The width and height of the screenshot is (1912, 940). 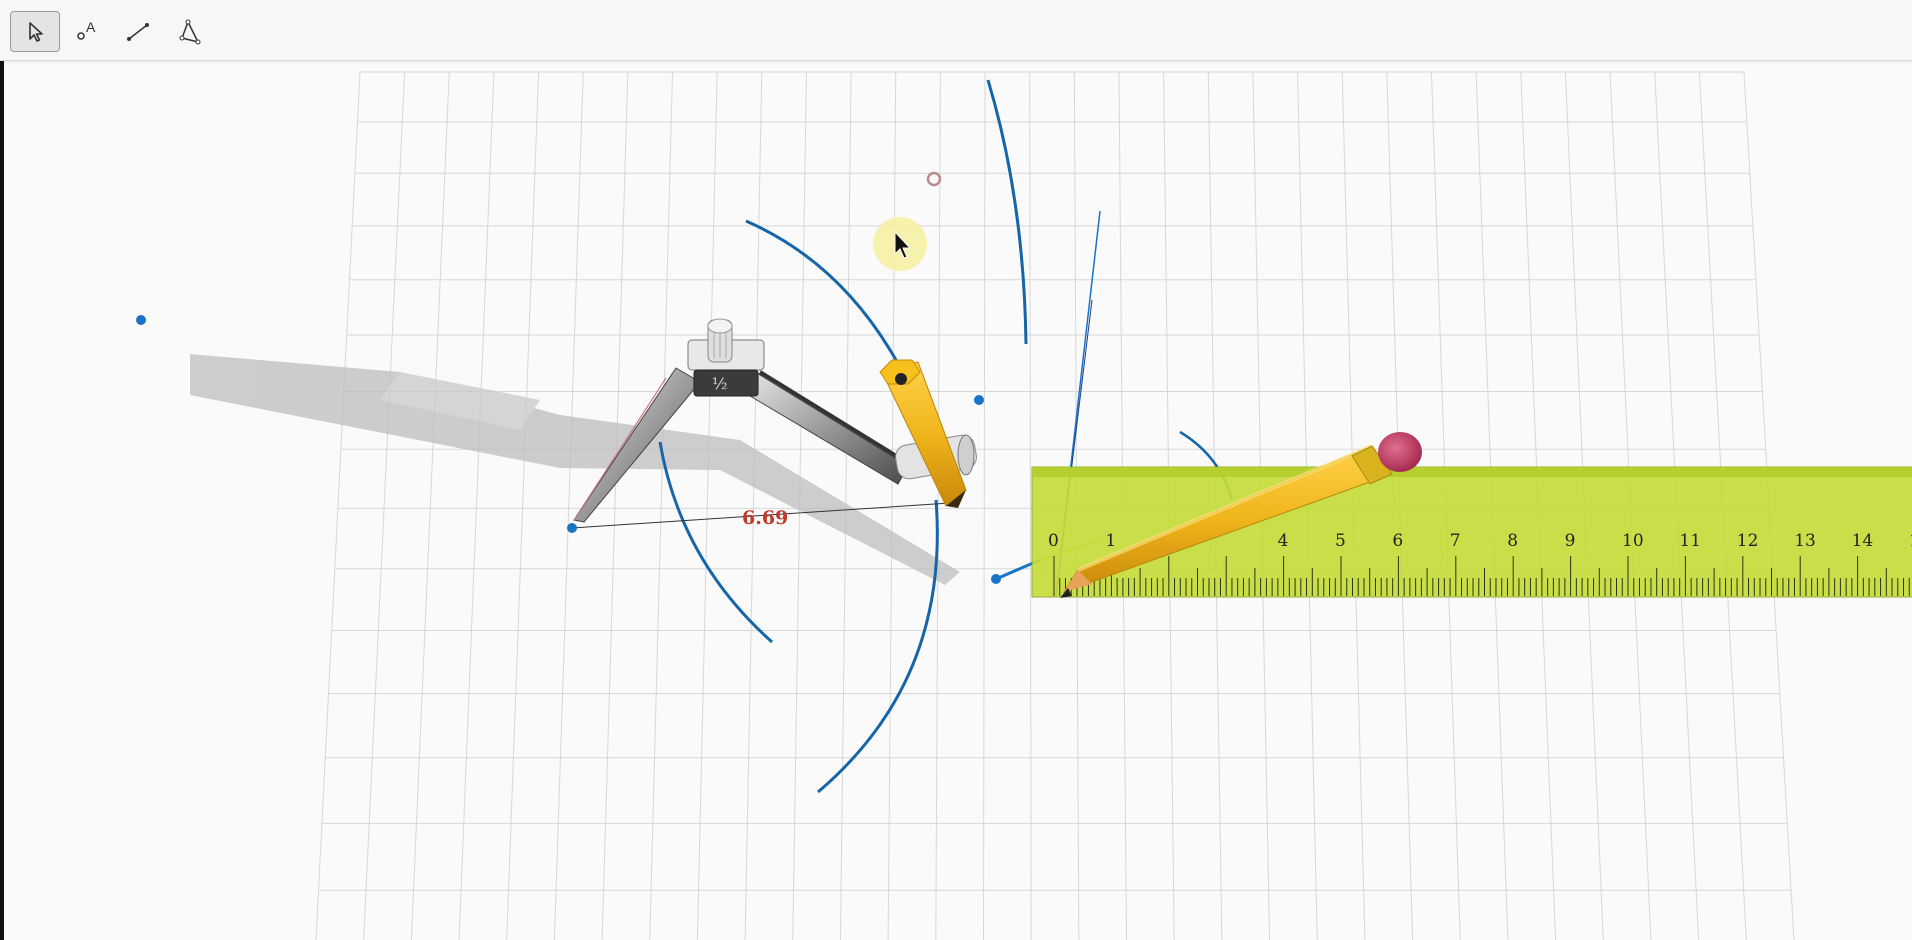 I want to click on ruler-number: 1, so click(x=1110, y=541).